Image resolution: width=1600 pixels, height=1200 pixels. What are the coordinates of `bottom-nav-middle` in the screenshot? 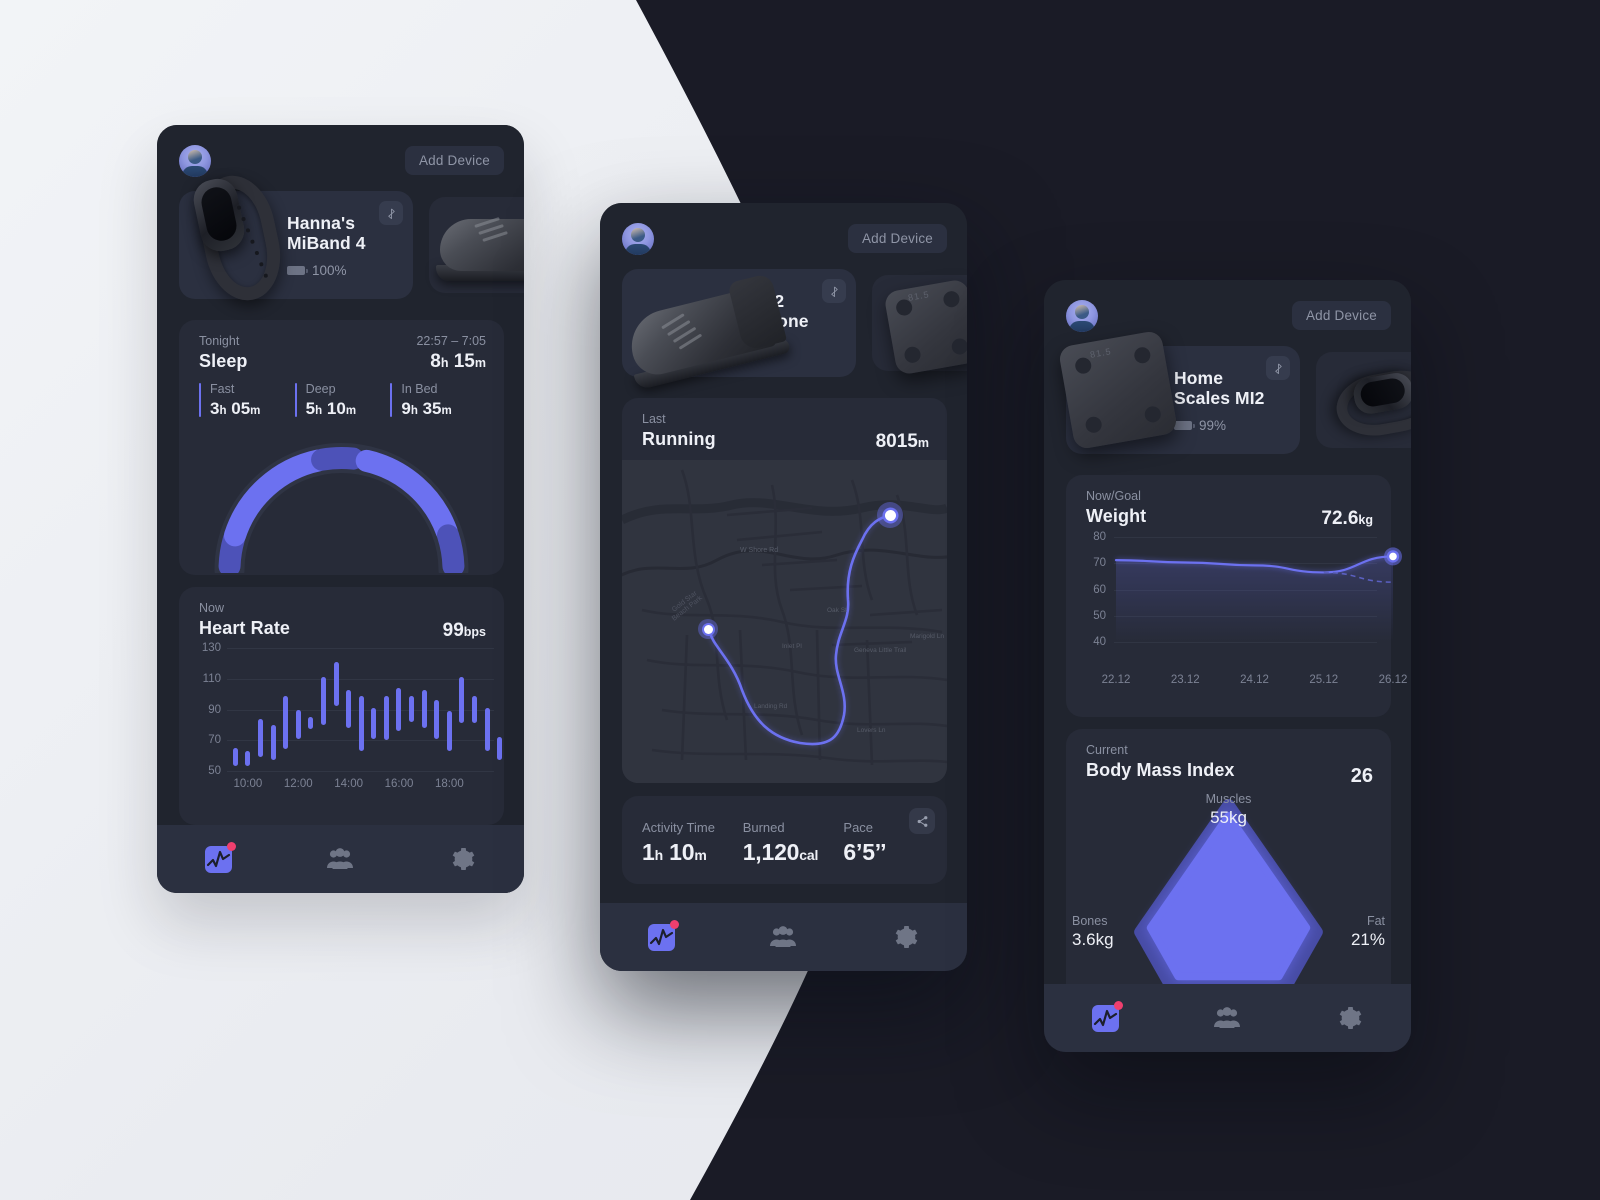 It's located at (783, 937).